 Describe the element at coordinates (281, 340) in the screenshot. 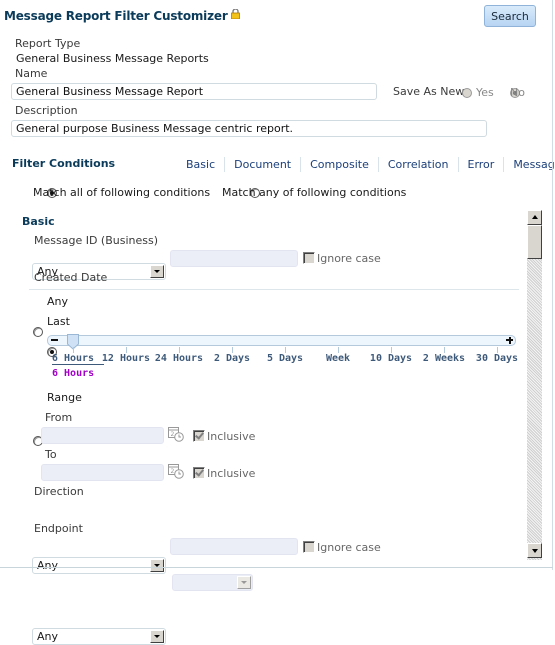

I see `time-slider-track` at that location.